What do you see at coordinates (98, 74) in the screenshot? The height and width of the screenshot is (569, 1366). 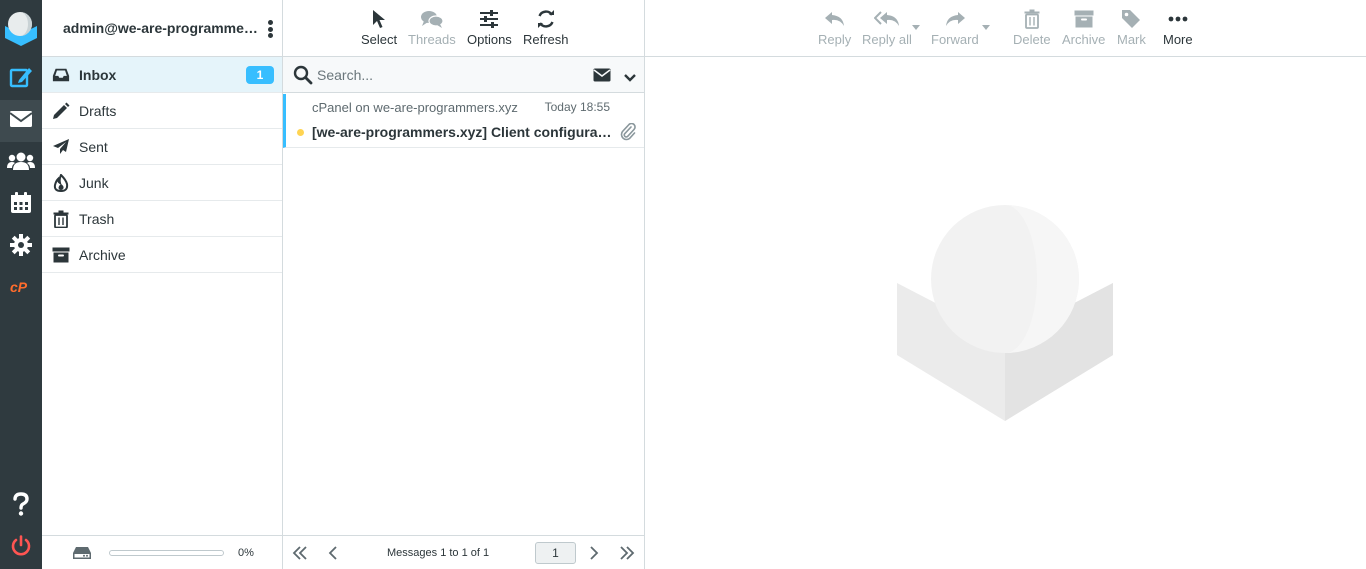 I see `folder-label: Inbox` at bounding box center [98, 74].